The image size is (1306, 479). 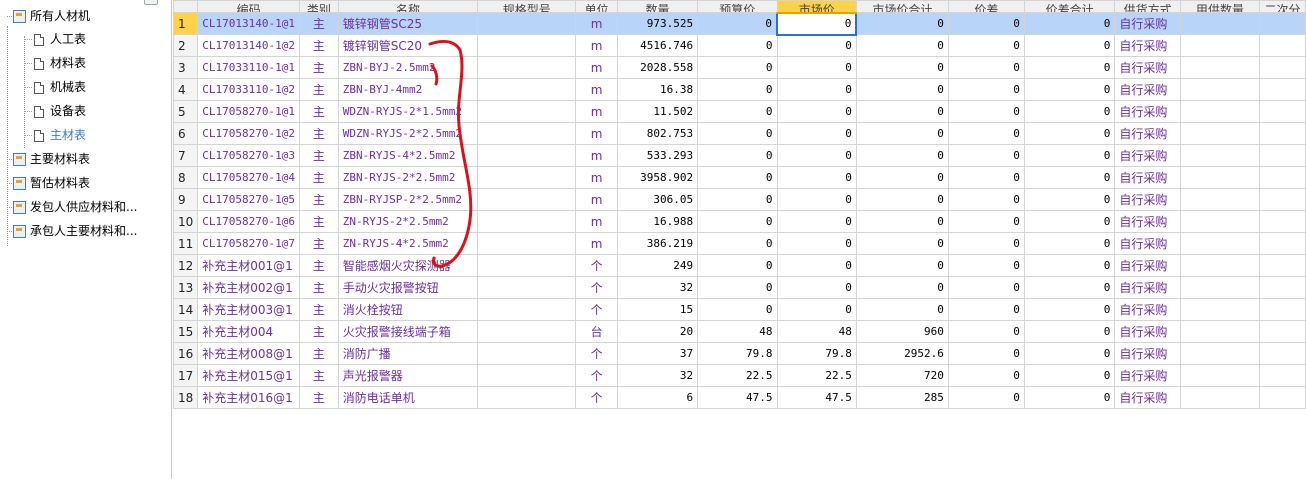 What do you see at coordinates (902, 331) in the screenshot?
I see `cell-market-total: 960` at bounding box center [902, 331].